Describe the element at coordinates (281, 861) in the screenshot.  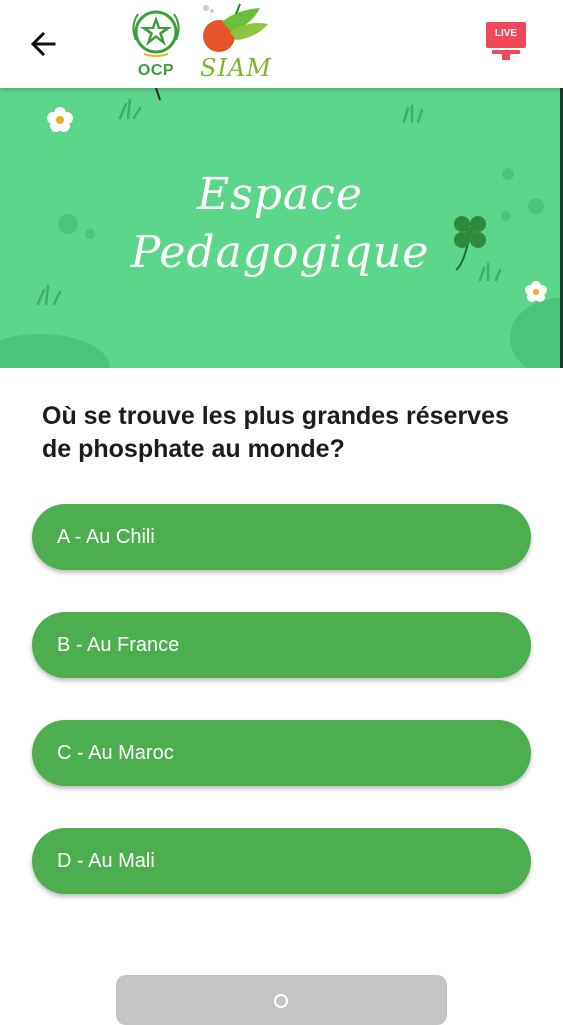
I see `answer-option-d: D - Au Mali` at that location.